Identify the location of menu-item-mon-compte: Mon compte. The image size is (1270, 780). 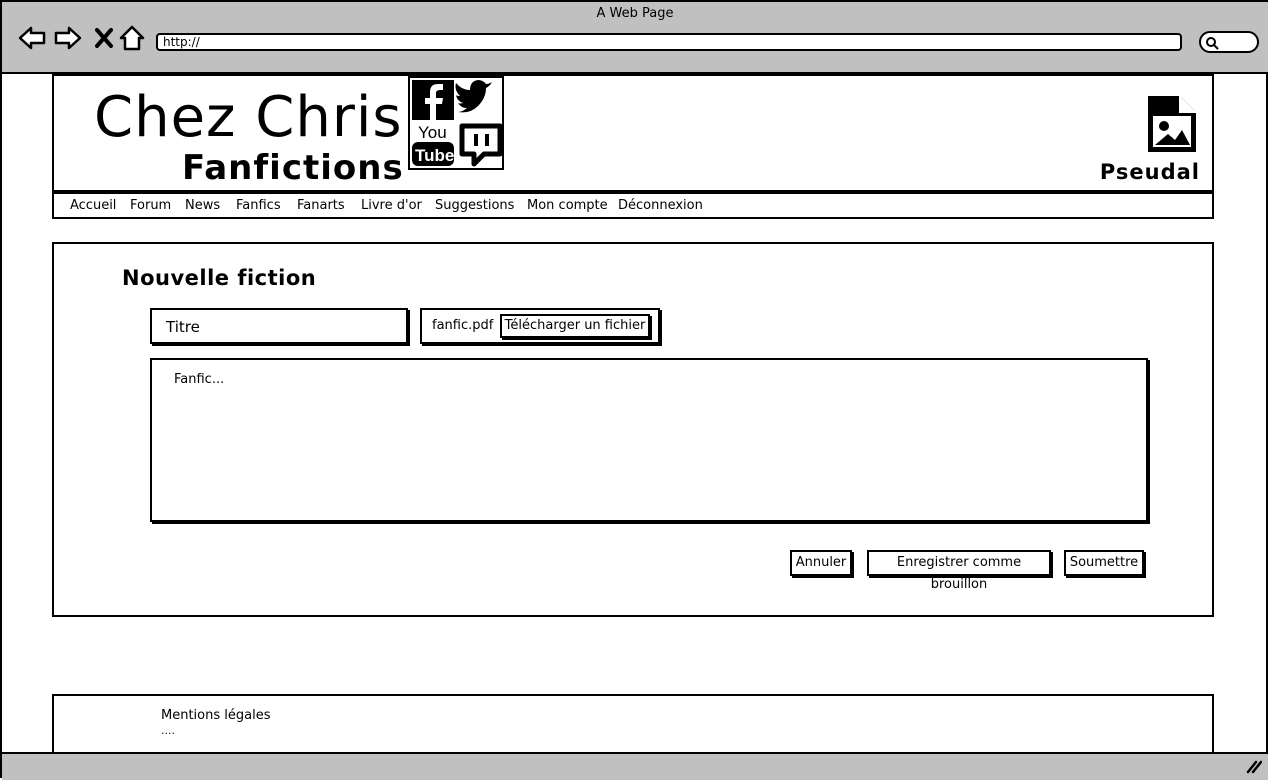
(567, 205).